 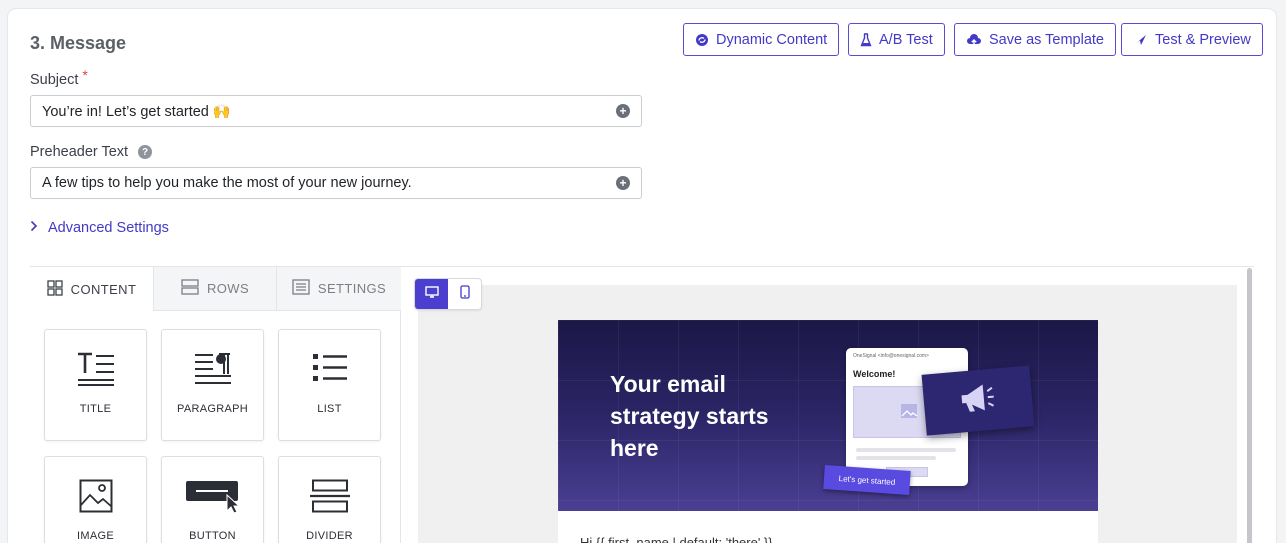 I want to click on email-greeting: Hi {{ first_name | default: 'there' }}, so click(x=676, y=539).